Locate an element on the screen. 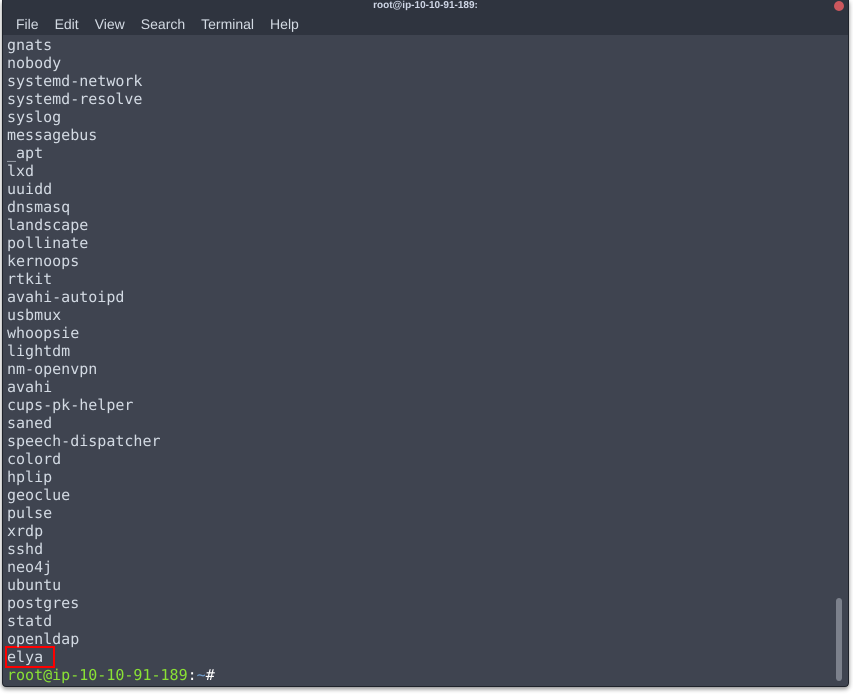 The width and height of the screenshot is (853, 694). output-line: cups-pk-helper is located at coordinates (70, 405).